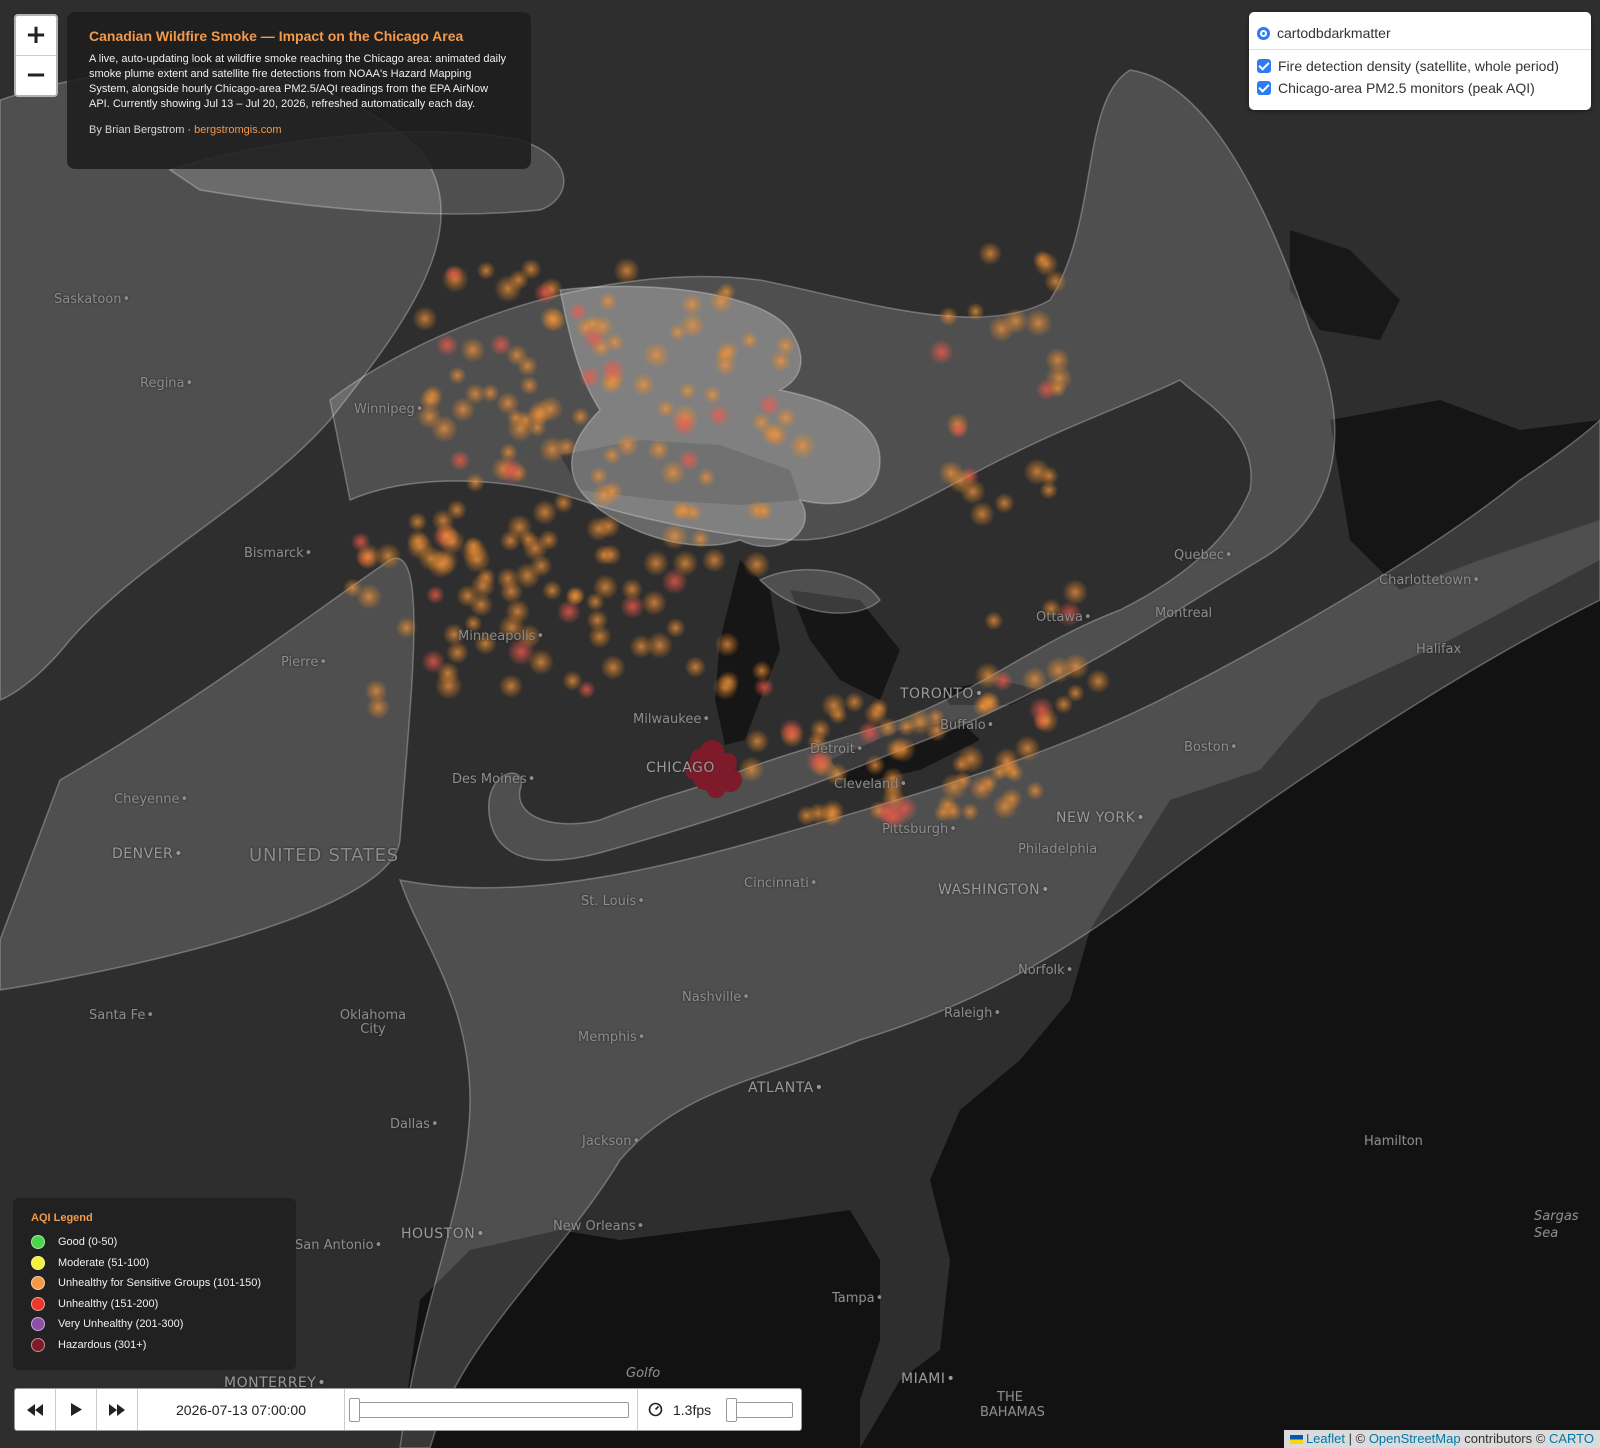  I want to click on carto-link: CARTO, so click(1571, 1438).